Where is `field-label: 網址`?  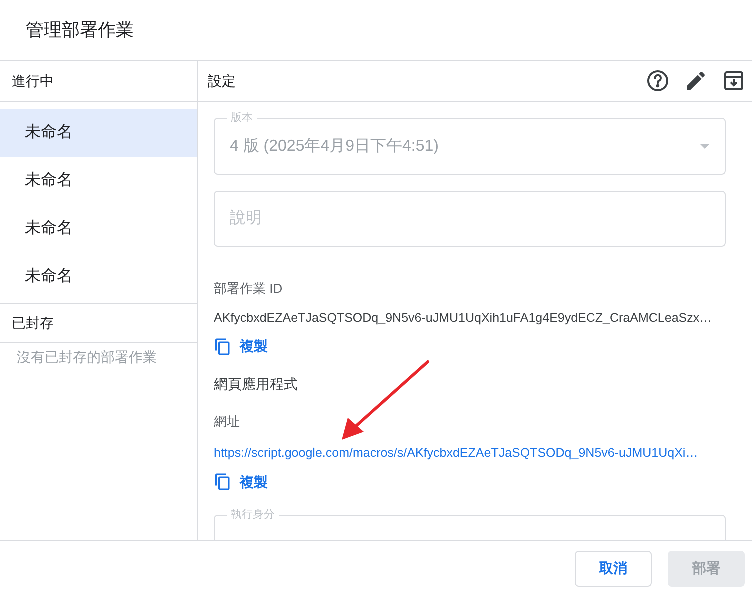
field-label: 網址 is located at coordinates (227, 422).